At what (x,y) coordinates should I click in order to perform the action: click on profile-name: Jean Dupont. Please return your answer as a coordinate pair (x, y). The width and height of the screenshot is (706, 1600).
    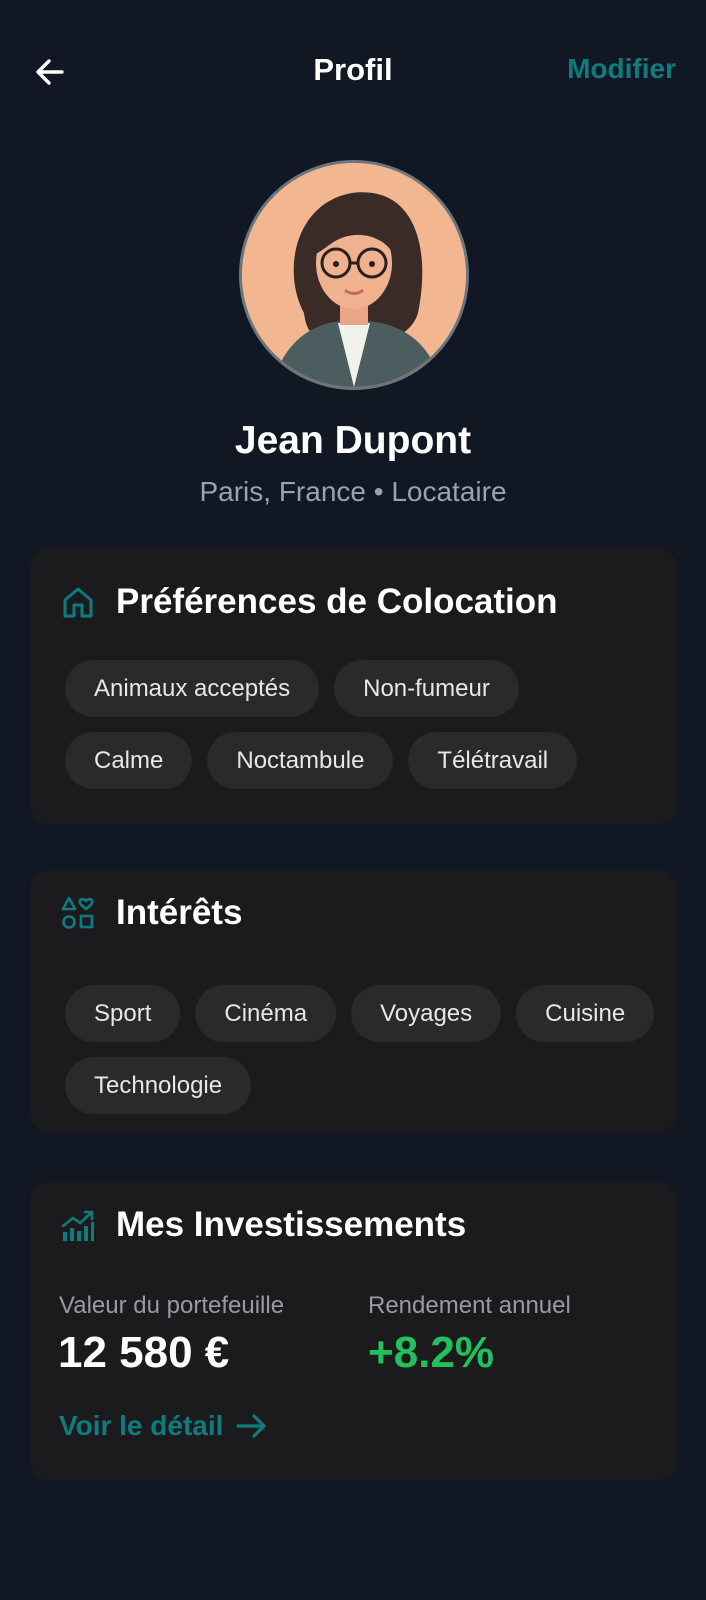
    Looking at the image, I should click on (353, 440).